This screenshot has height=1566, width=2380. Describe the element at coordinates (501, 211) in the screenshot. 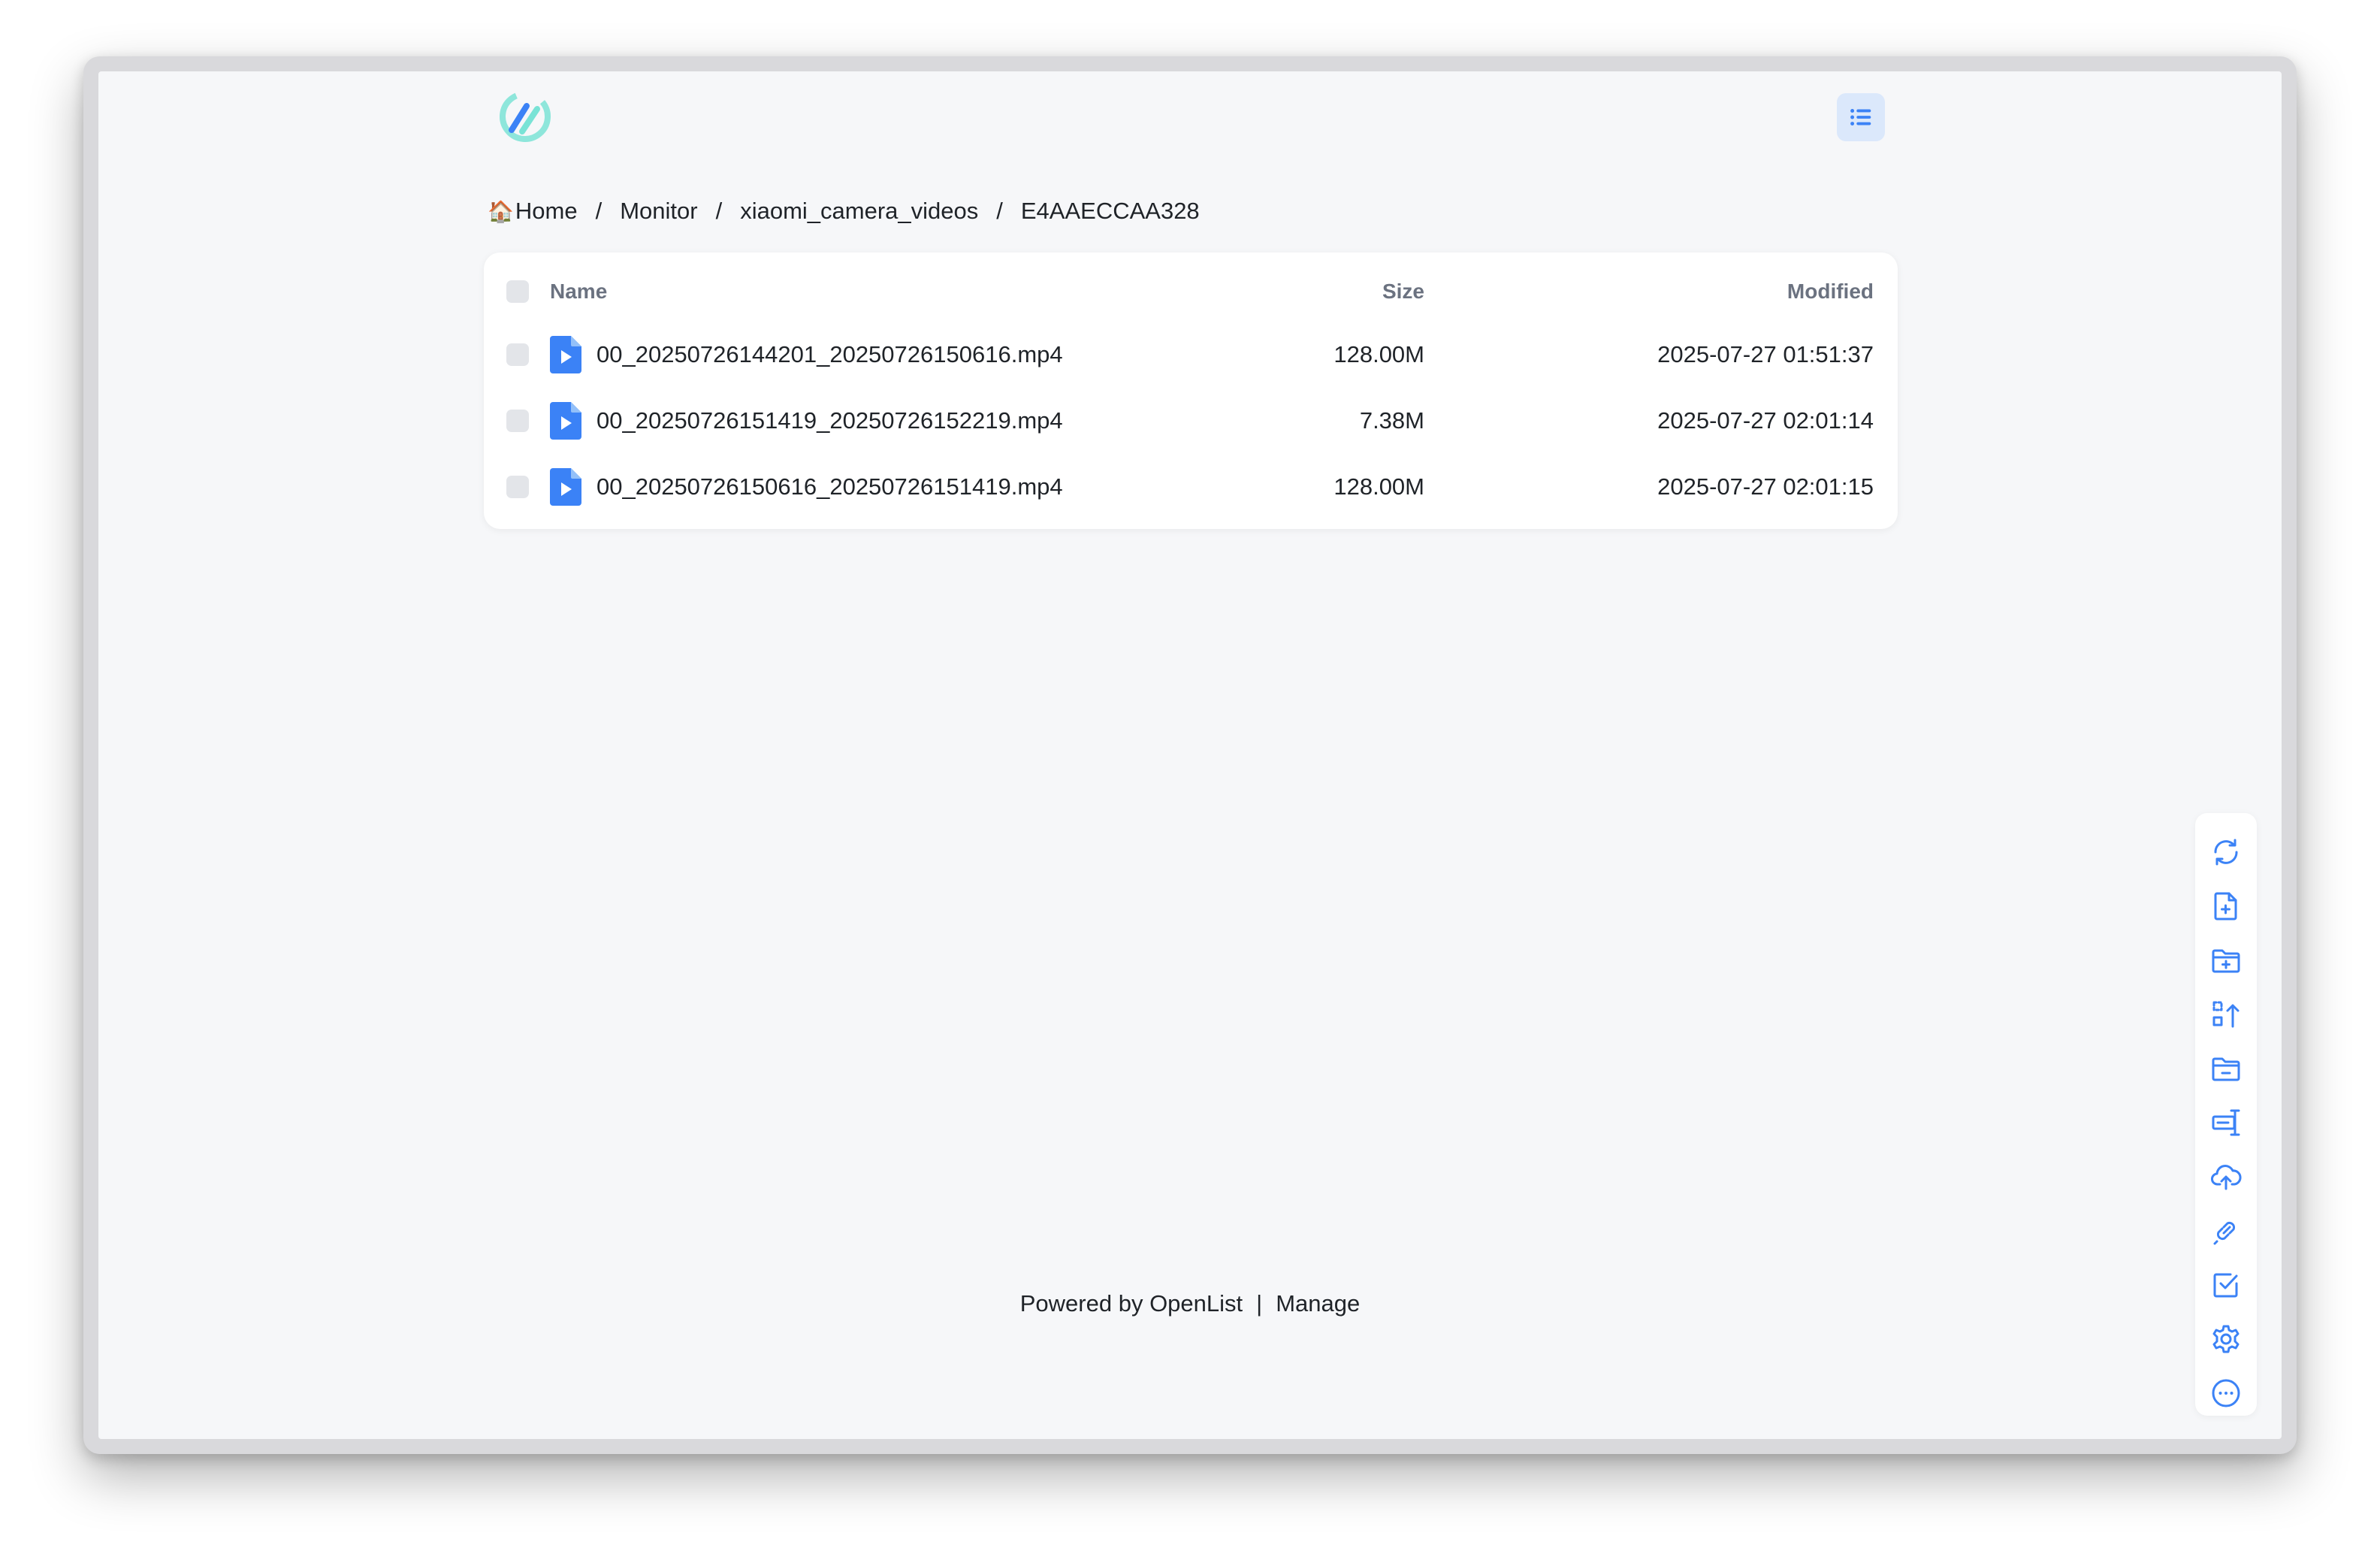

I see `home-icon: 🏠` at that location.